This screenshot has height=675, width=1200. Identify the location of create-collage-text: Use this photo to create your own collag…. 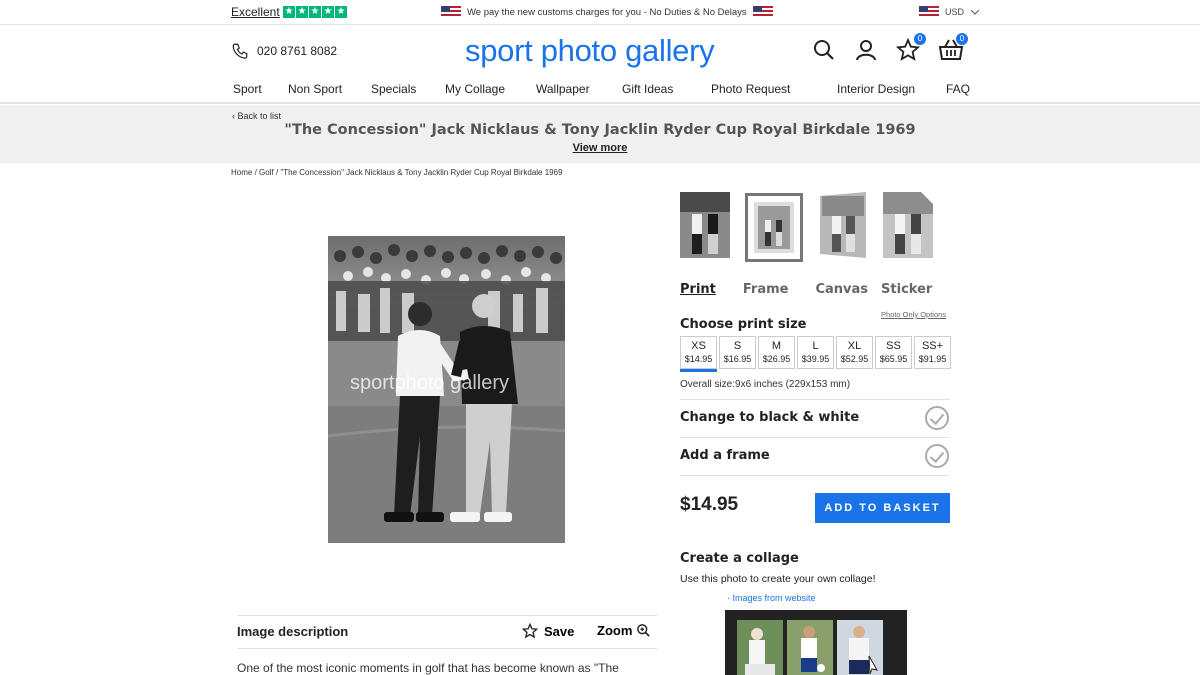
(778, 579).